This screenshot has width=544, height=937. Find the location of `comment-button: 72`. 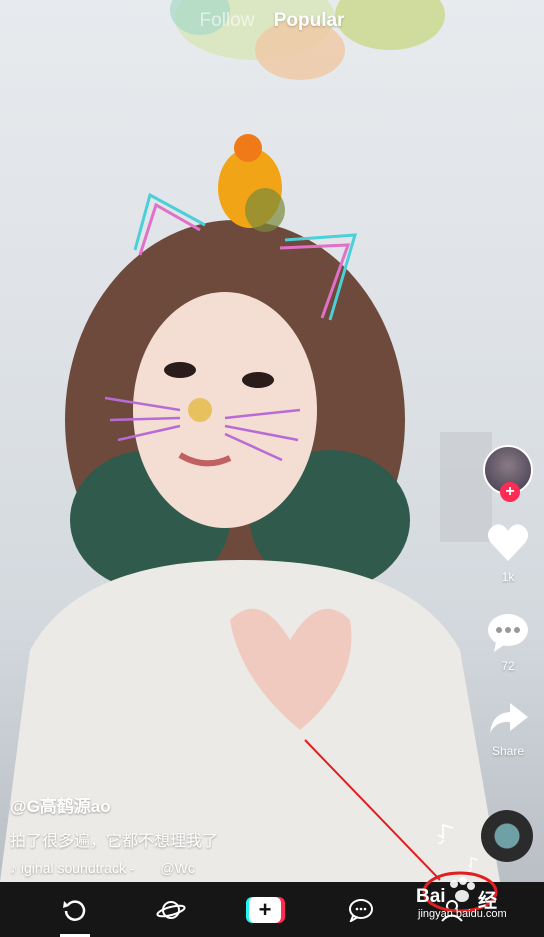

comment-button: 72 is located at coordinates (508, 642).